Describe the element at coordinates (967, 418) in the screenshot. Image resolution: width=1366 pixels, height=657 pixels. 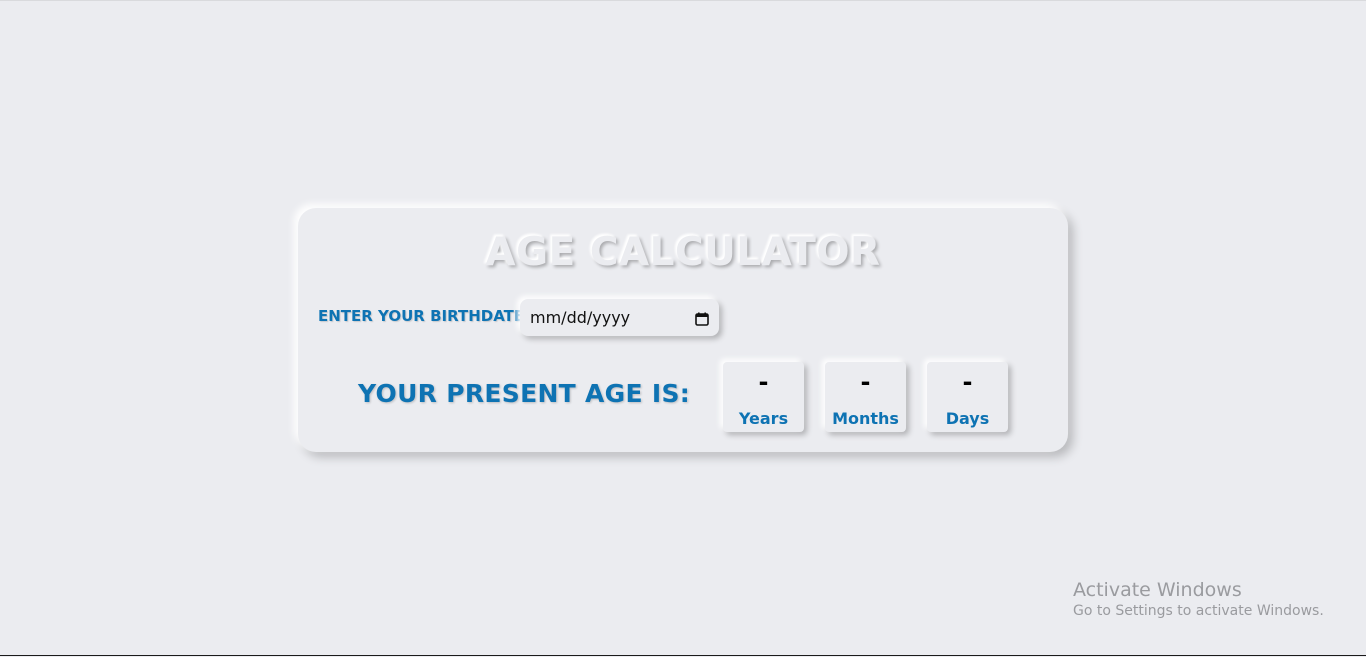
I see `days-label: Days` at that location.